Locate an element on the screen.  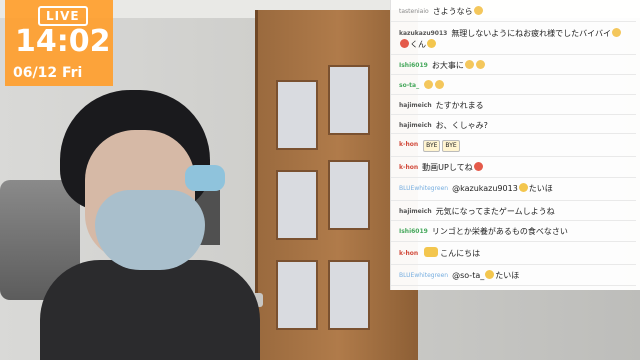
sticker-icon is located at coordinates (431, 252).